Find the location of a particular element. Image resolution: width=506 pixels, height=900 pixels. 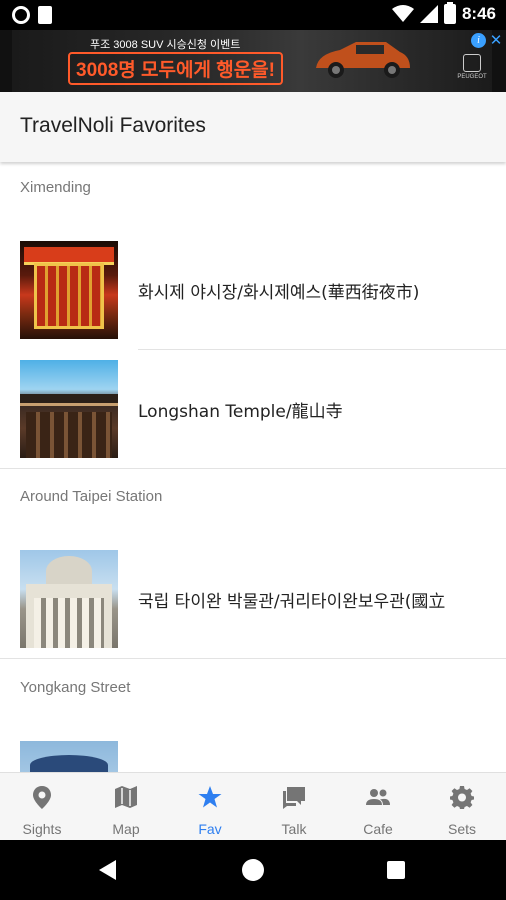

nav-item-talk: Talk is located at coordinates (294, 807).